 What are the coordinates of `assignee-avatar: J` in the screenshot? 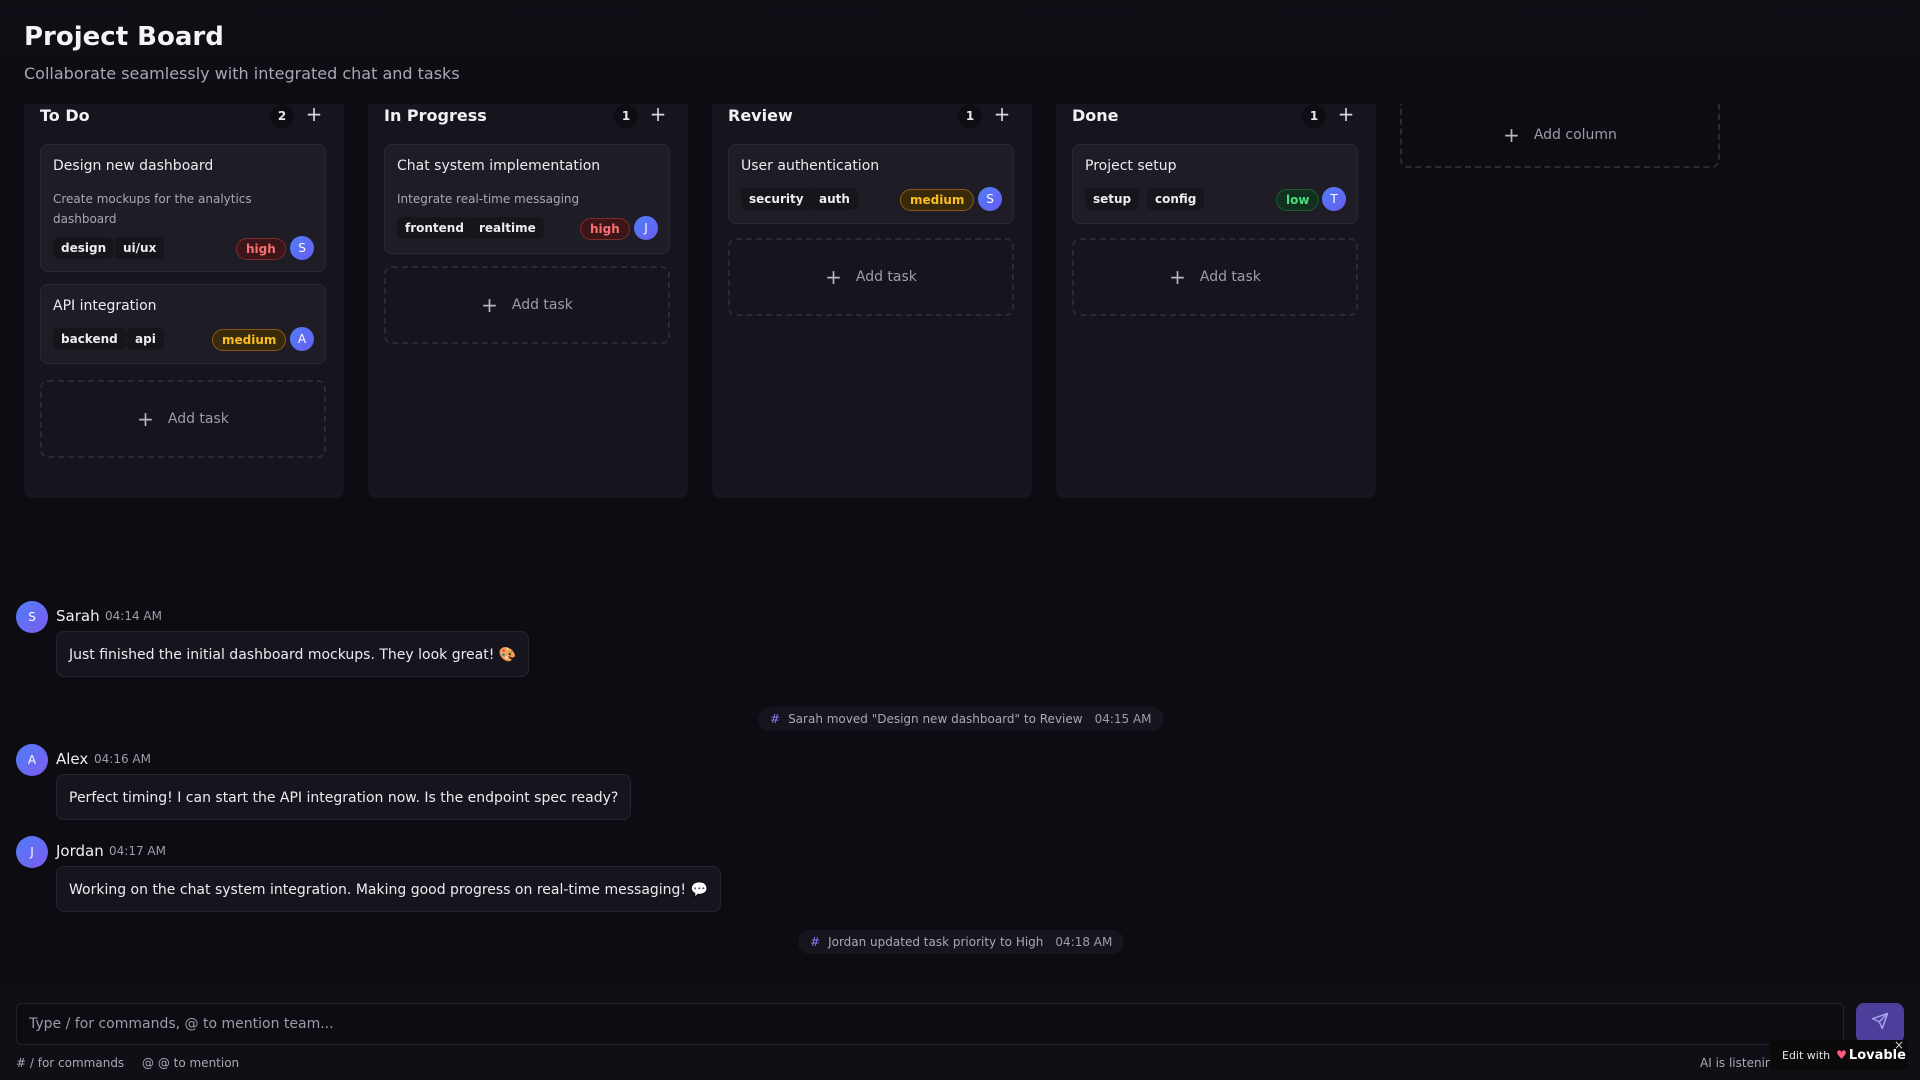 It's located at (646, 228).